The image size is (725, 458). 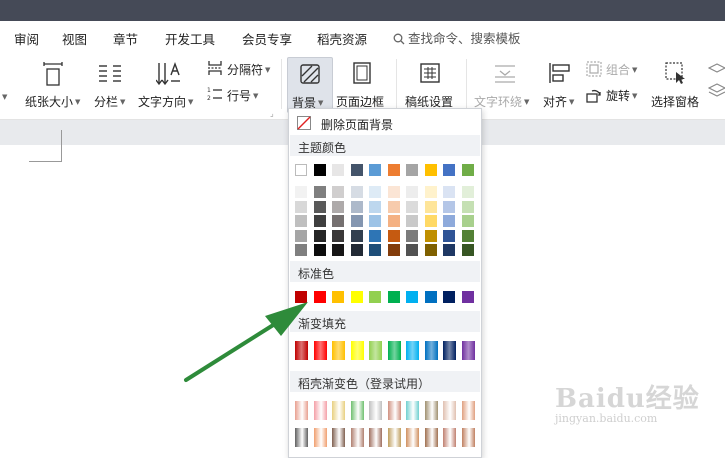 What do you see at coordinates (384, 123) in the screenshot?
I see `remove-page-background-item: 删除页面背景` at bounding box center [384, 123].